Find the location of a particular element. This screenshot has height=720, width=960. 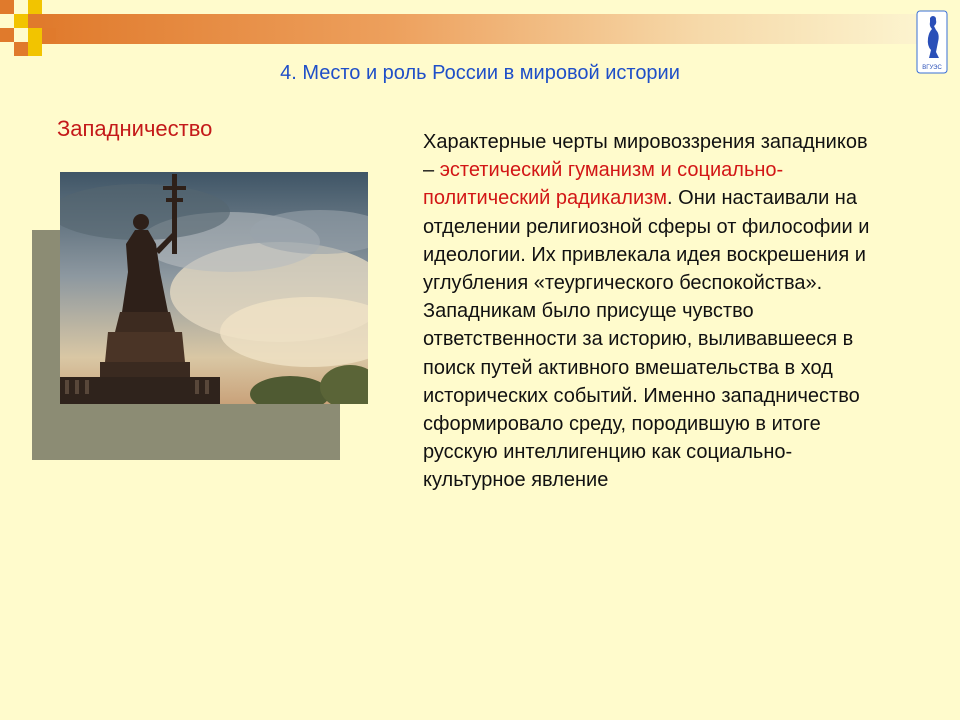

section-heading: Западничество is located at coordinates (135, 128).